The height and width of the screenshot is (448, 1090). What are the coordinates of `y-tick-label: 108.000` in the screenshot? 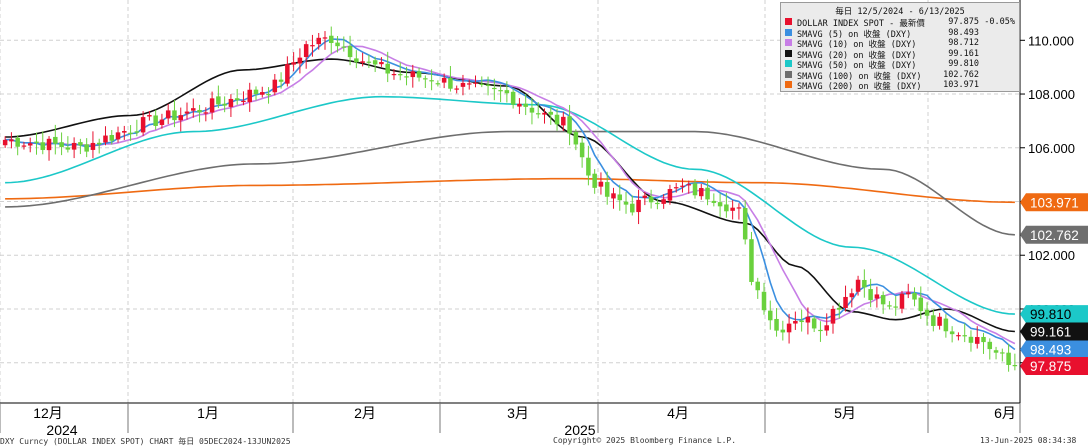 It's located at (1051, 94).